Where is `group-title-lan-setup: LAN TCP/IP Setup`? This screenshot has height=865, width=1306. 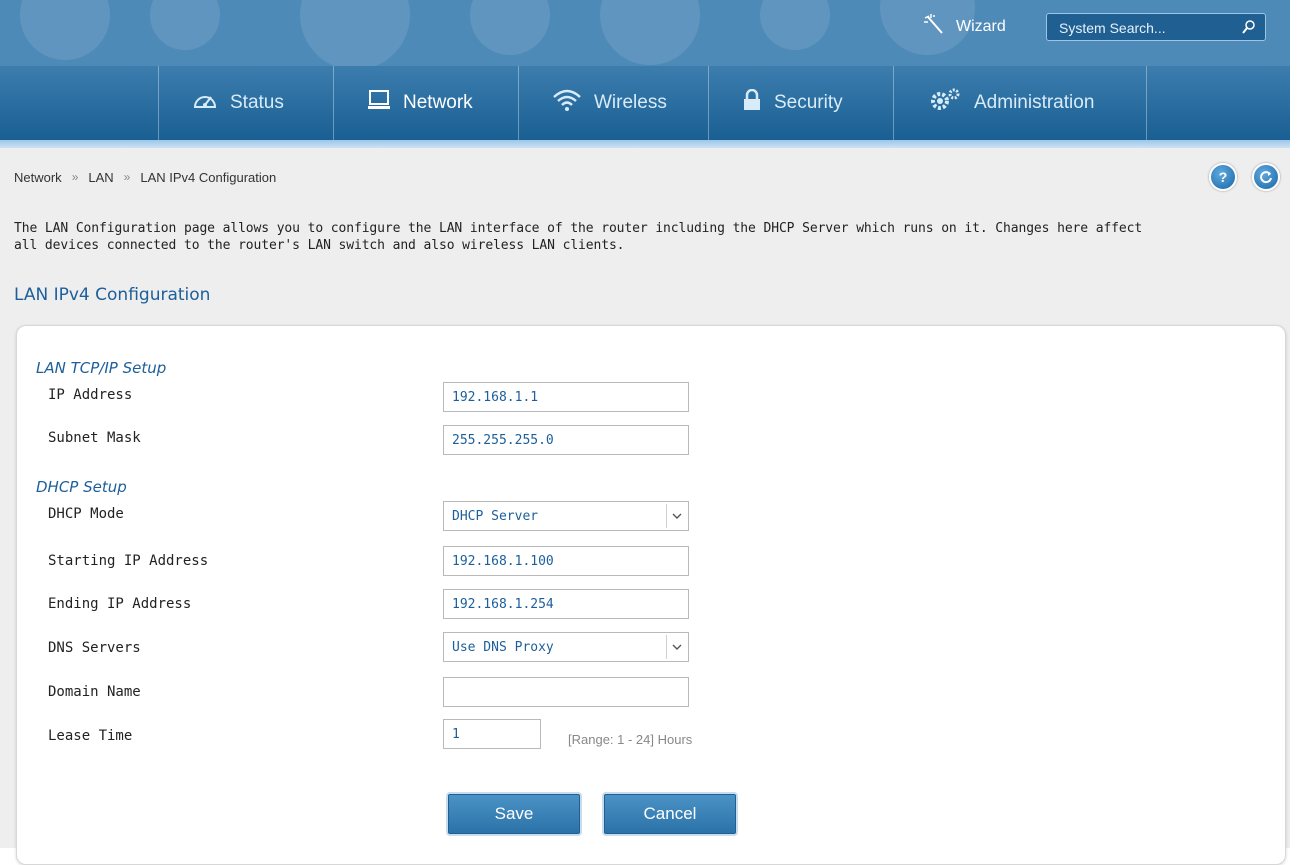 group-title-lan-setup: LAN TCP/IP Setup is located at coordinates (101, 368).